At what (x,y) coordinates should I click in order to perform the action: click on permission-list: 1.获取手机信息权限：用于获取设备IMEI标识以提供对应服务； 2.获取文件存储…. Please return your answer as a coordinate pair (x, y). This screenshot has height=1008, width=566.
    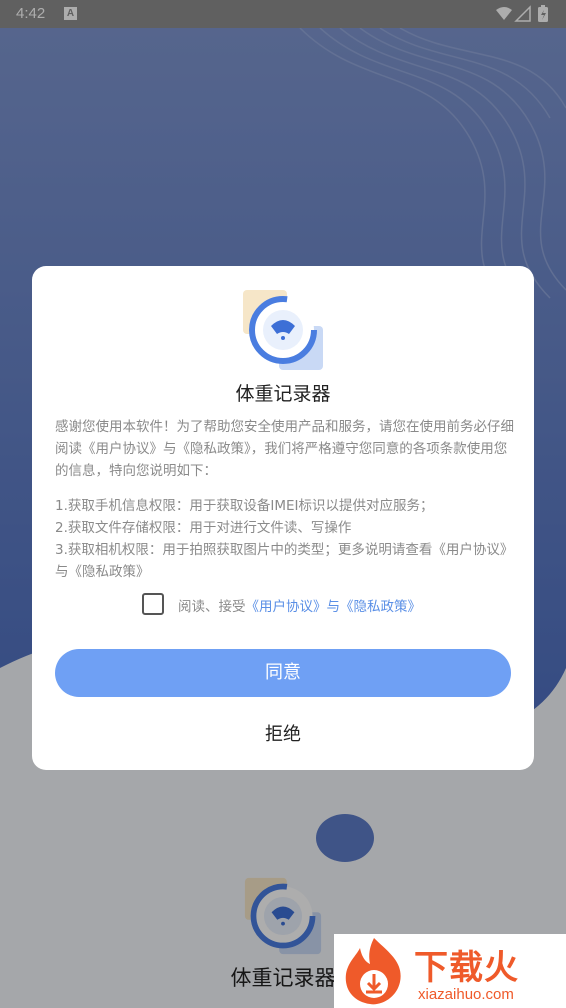
    Looking at the image, I should click on (285, 539).